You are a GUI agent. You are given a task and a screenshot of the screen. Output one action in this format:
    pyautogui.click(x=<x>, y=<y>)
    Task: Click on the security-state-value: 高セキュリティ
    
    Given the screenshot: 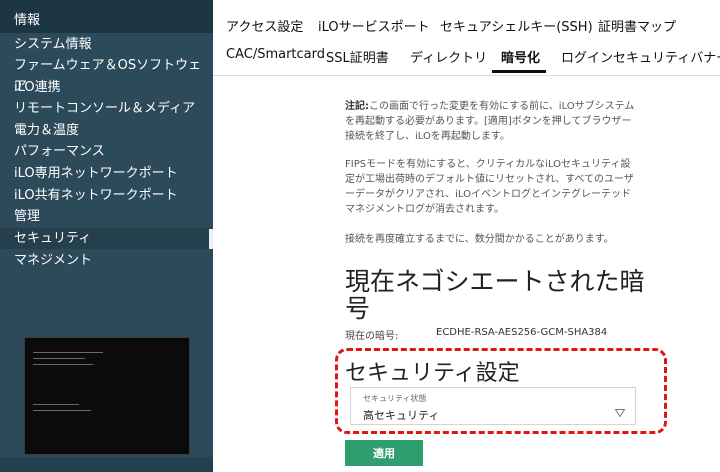 What is the action you would take?
    pyautogui.click(x=401, y=415)
    